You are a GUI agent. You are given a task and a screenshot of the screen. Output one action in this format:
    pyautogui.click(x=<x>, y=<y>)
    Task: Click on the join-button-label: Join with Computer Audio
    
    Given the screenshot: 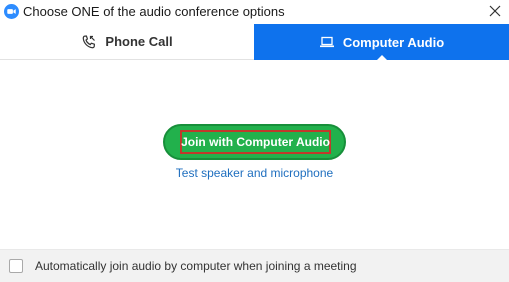 What is the action you would take?
    pyautogui.click(x=255, y=142)
    